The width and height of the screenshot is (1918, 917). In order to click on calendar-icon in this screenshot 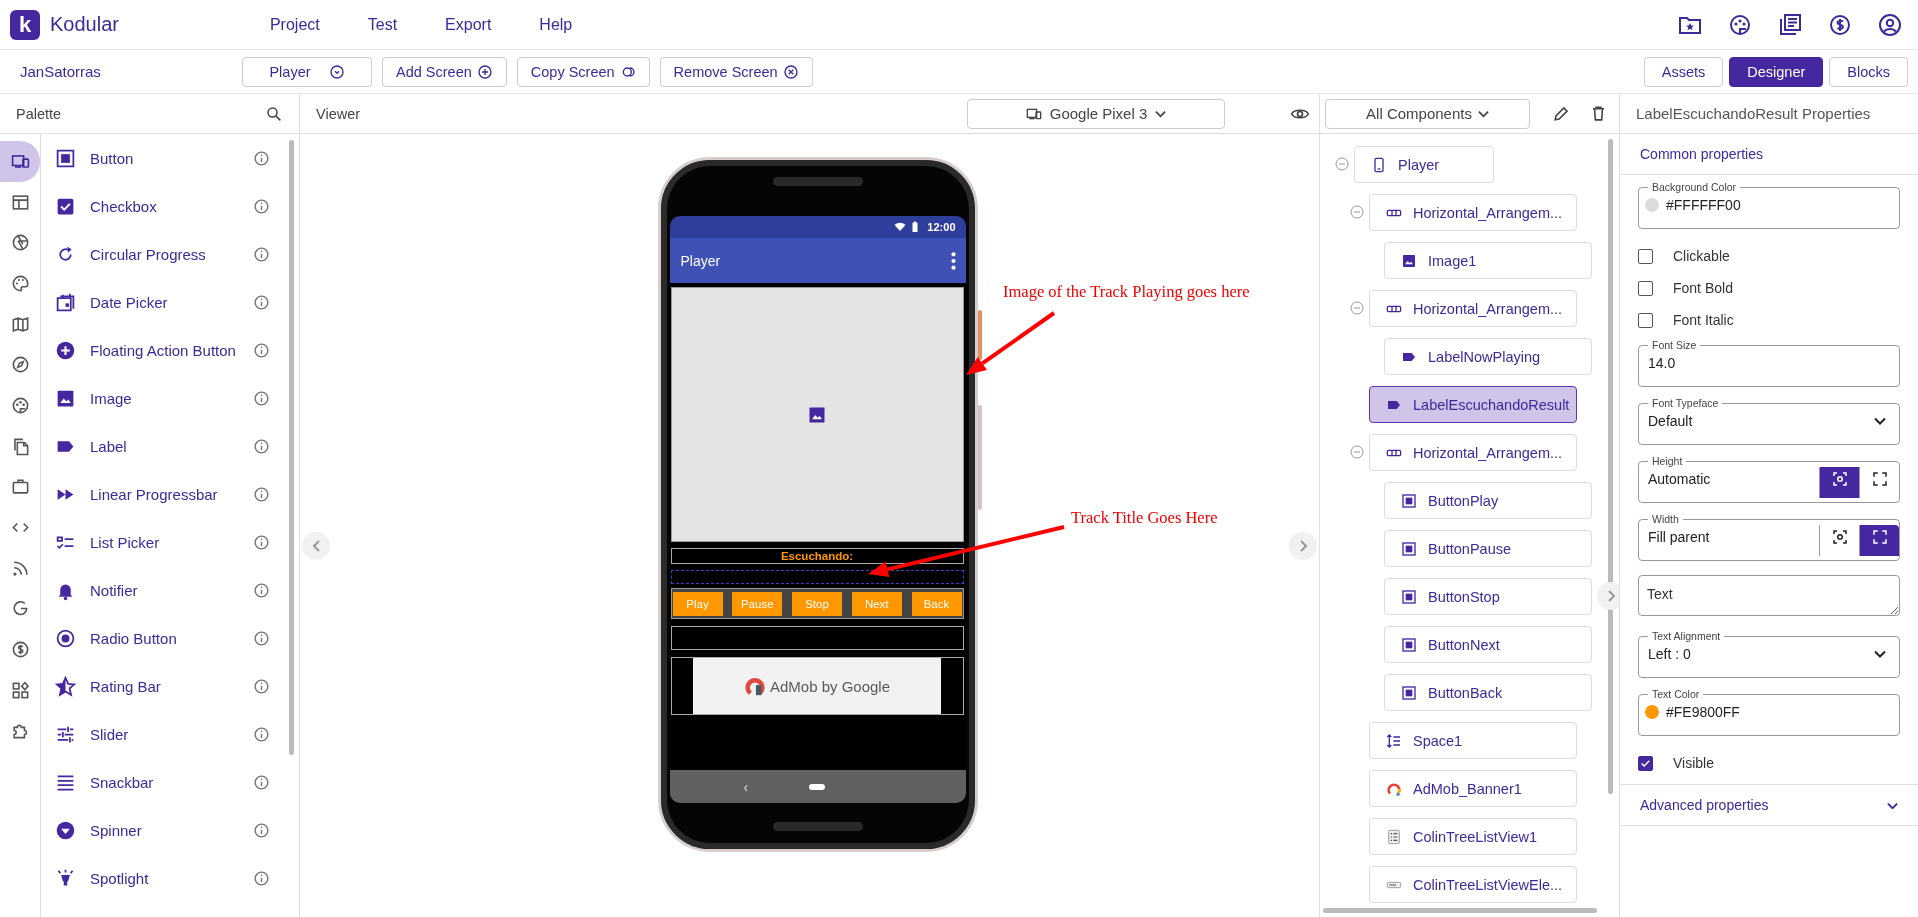, I will do `click(65, 302)`.